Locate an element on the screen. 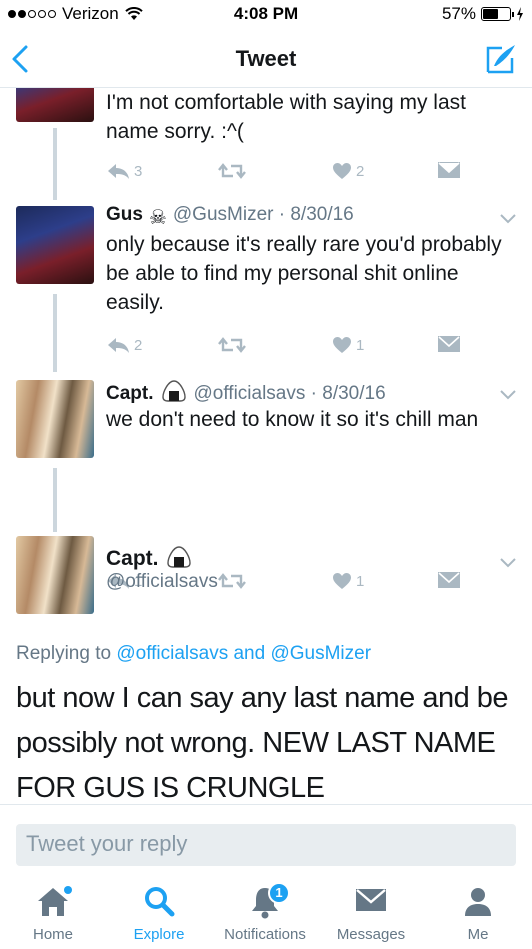  tab-label: Me is located at coordinates (478, 934).